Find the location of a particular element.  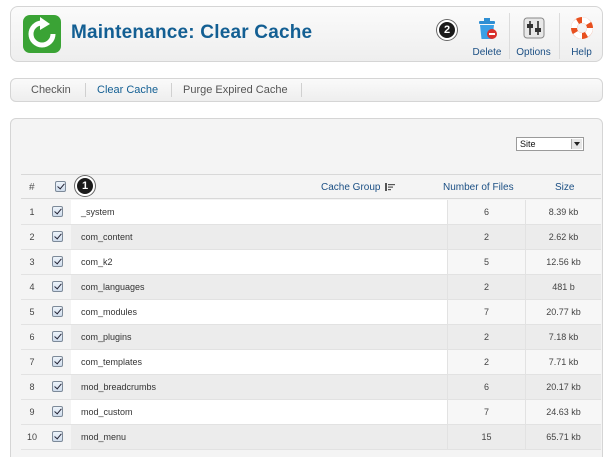

cache-group-name: com_k2 is located at coordinates (259, 262).